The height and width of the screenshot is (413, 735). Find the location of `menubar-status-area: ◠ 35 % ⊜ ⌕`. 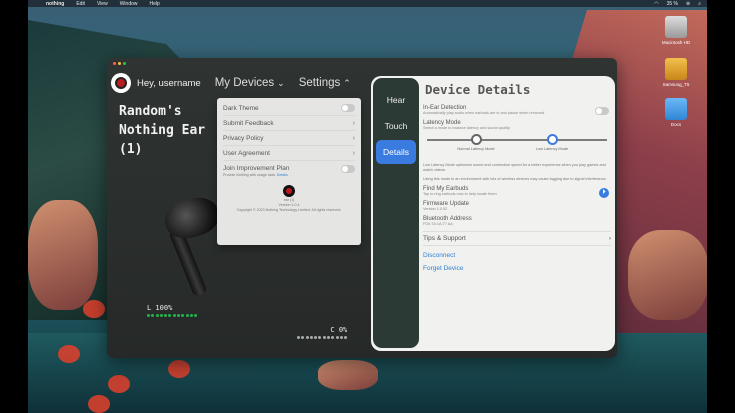

menubar-status-area: ◠ 35 % ⊜ ⌕ is located at coordinates (677, 4).